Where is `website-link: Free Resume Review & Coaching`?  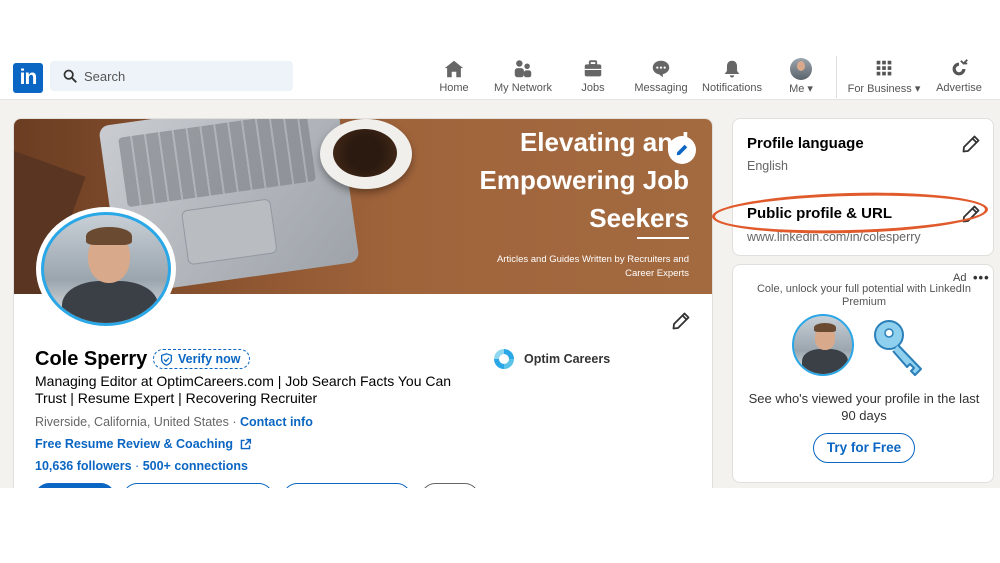 website-link: Free Resume Review & Coaching is located at coordinates (143, 444).